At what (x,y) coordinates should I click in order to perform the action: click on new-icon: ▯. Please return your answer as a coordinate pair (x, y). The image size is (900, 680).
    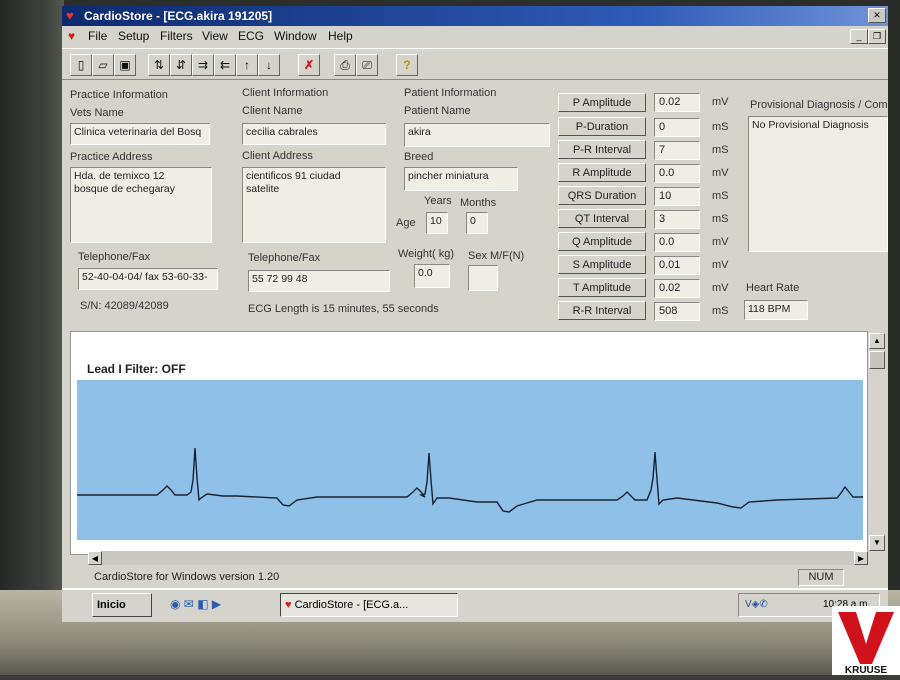
    Looking at the image, I should click on (81, 65).